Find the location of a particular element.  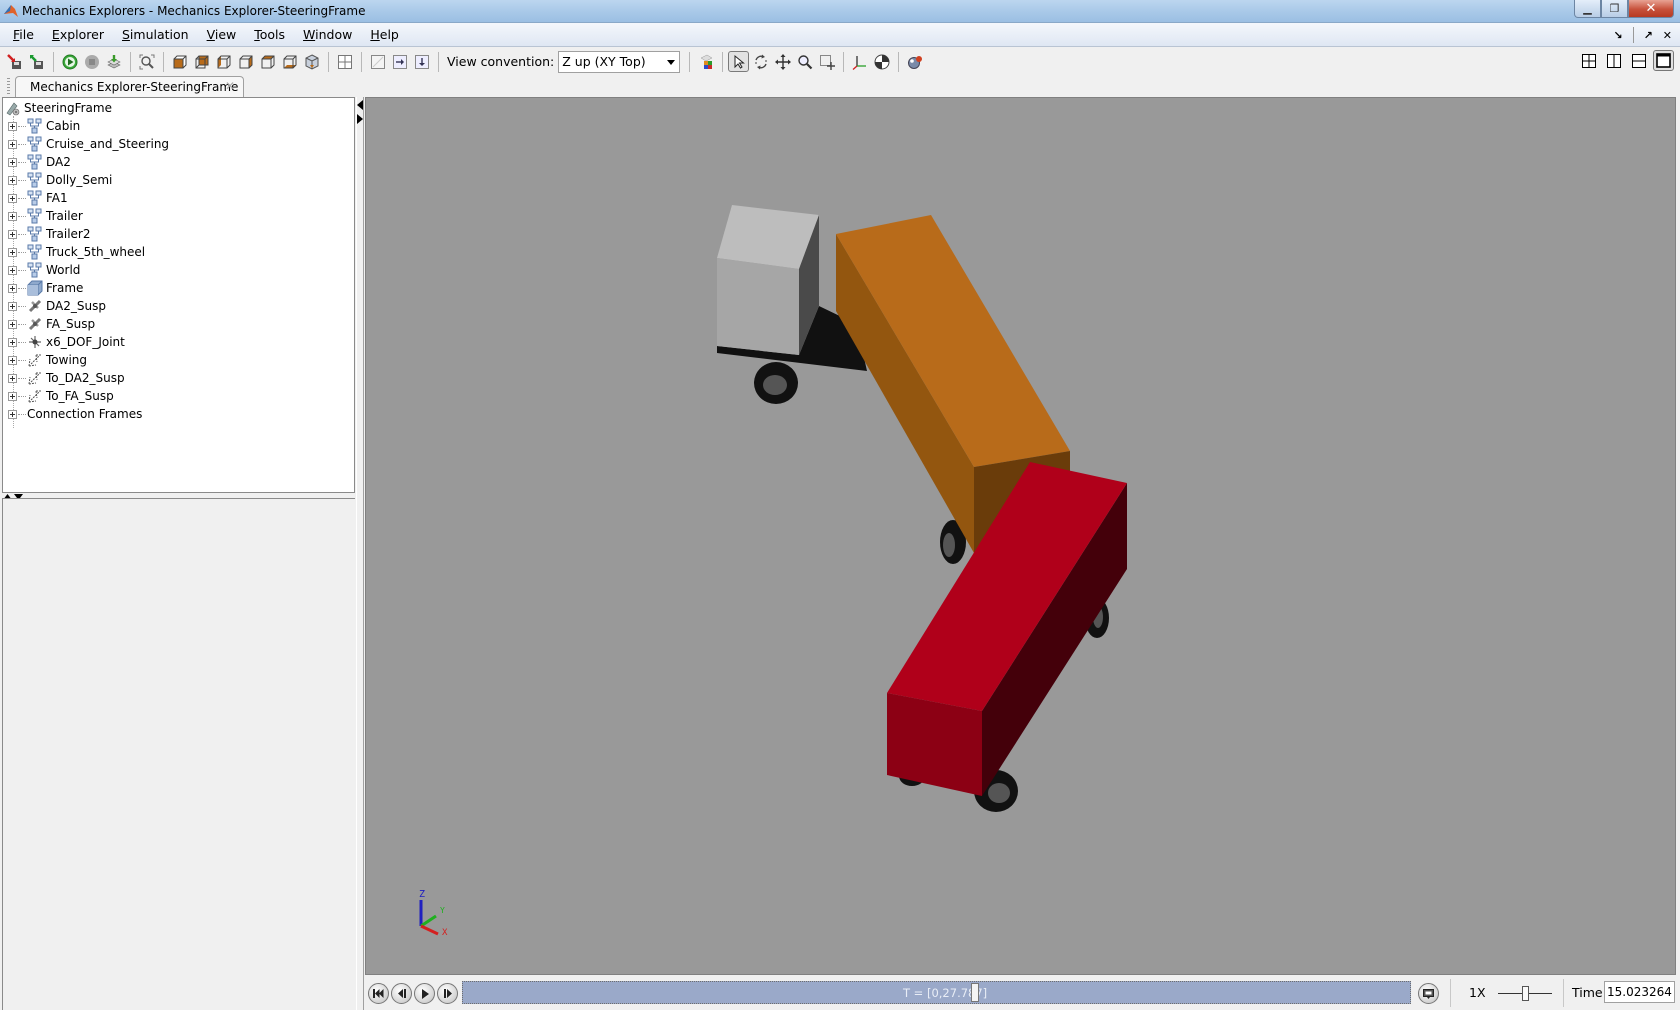

view-convention-dropdown: Z up (XY Top) is located at coordinates (619, 61).